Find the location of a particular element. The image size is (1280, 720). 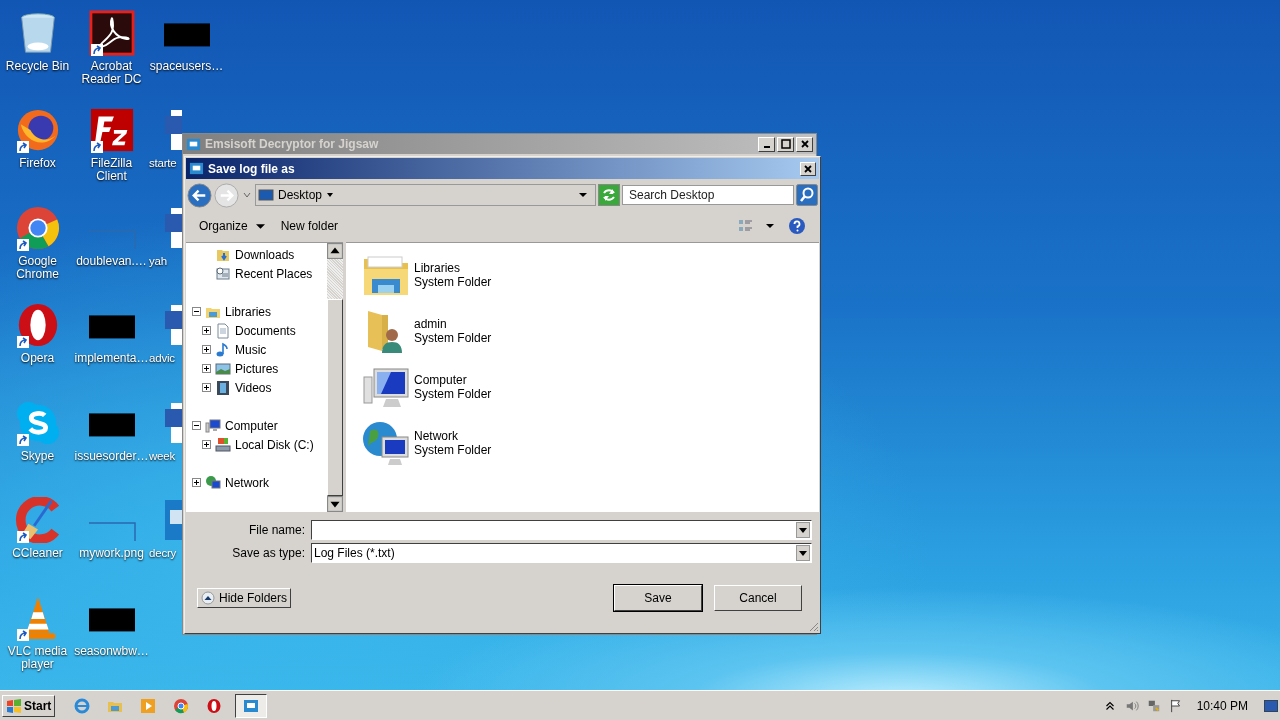

close-icon is located at coordinates (804, 144).